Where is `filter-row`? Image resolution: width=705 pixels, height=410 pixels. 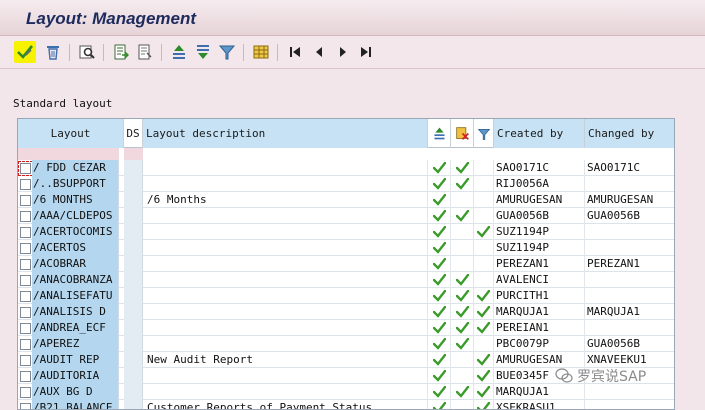 filter-row is located at coordinates (346, 154).